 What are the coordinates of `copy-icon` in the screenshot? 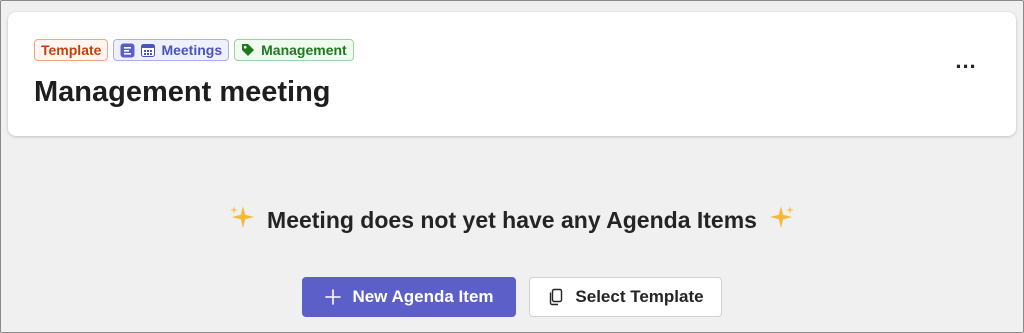 It's located at (556, 297).